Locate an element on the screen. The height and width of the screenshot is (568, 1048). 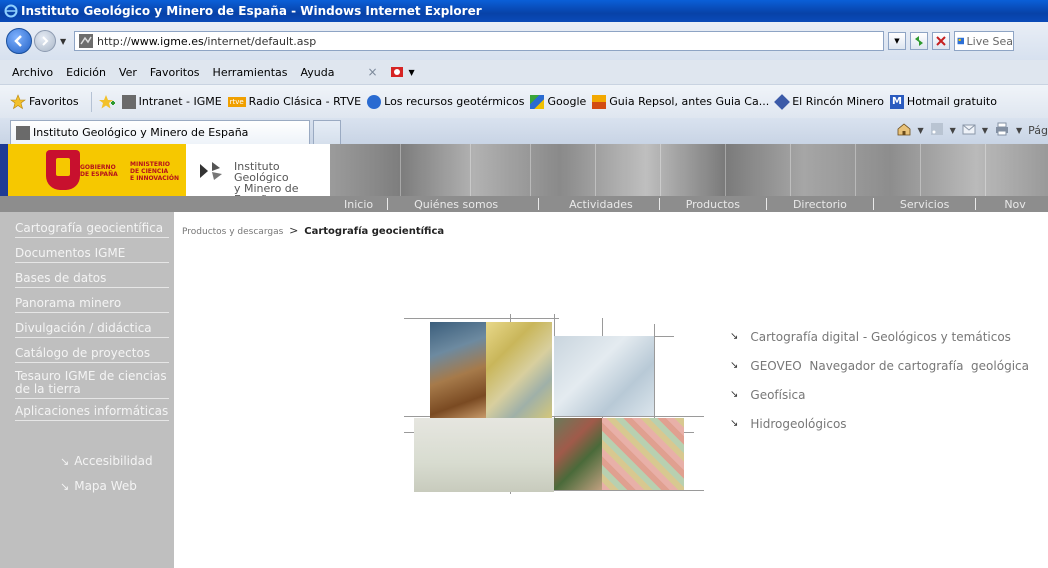
favorites-label: Favoritos is located at coordinates (54, 101).